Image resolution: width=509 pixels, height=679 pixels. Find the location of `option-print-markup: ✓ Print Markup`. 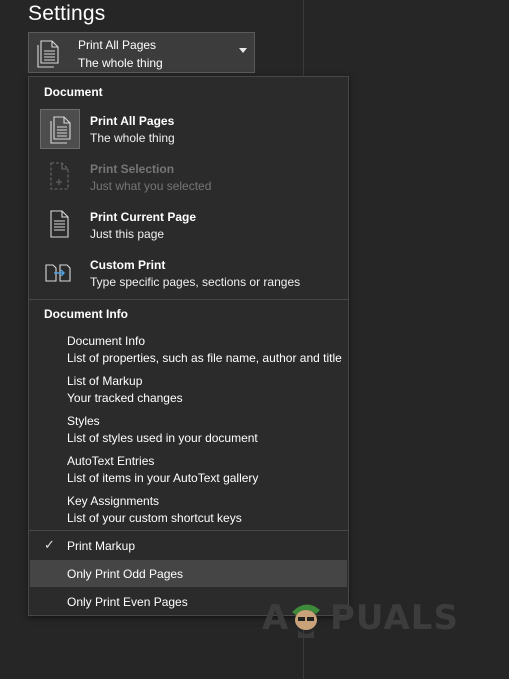

option-print-markup: ✓ Print Markup is located at coordinates (188, 545).